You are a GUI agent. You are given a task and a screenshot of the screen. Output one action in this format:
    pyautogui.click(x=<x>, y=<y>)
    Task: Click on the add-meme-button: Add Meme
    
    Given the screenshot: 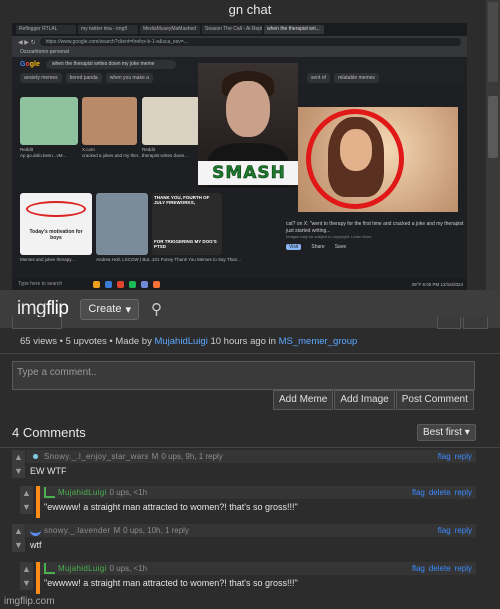 What is the action you would take?
    pyautogui.click(x=303, y=400)
    